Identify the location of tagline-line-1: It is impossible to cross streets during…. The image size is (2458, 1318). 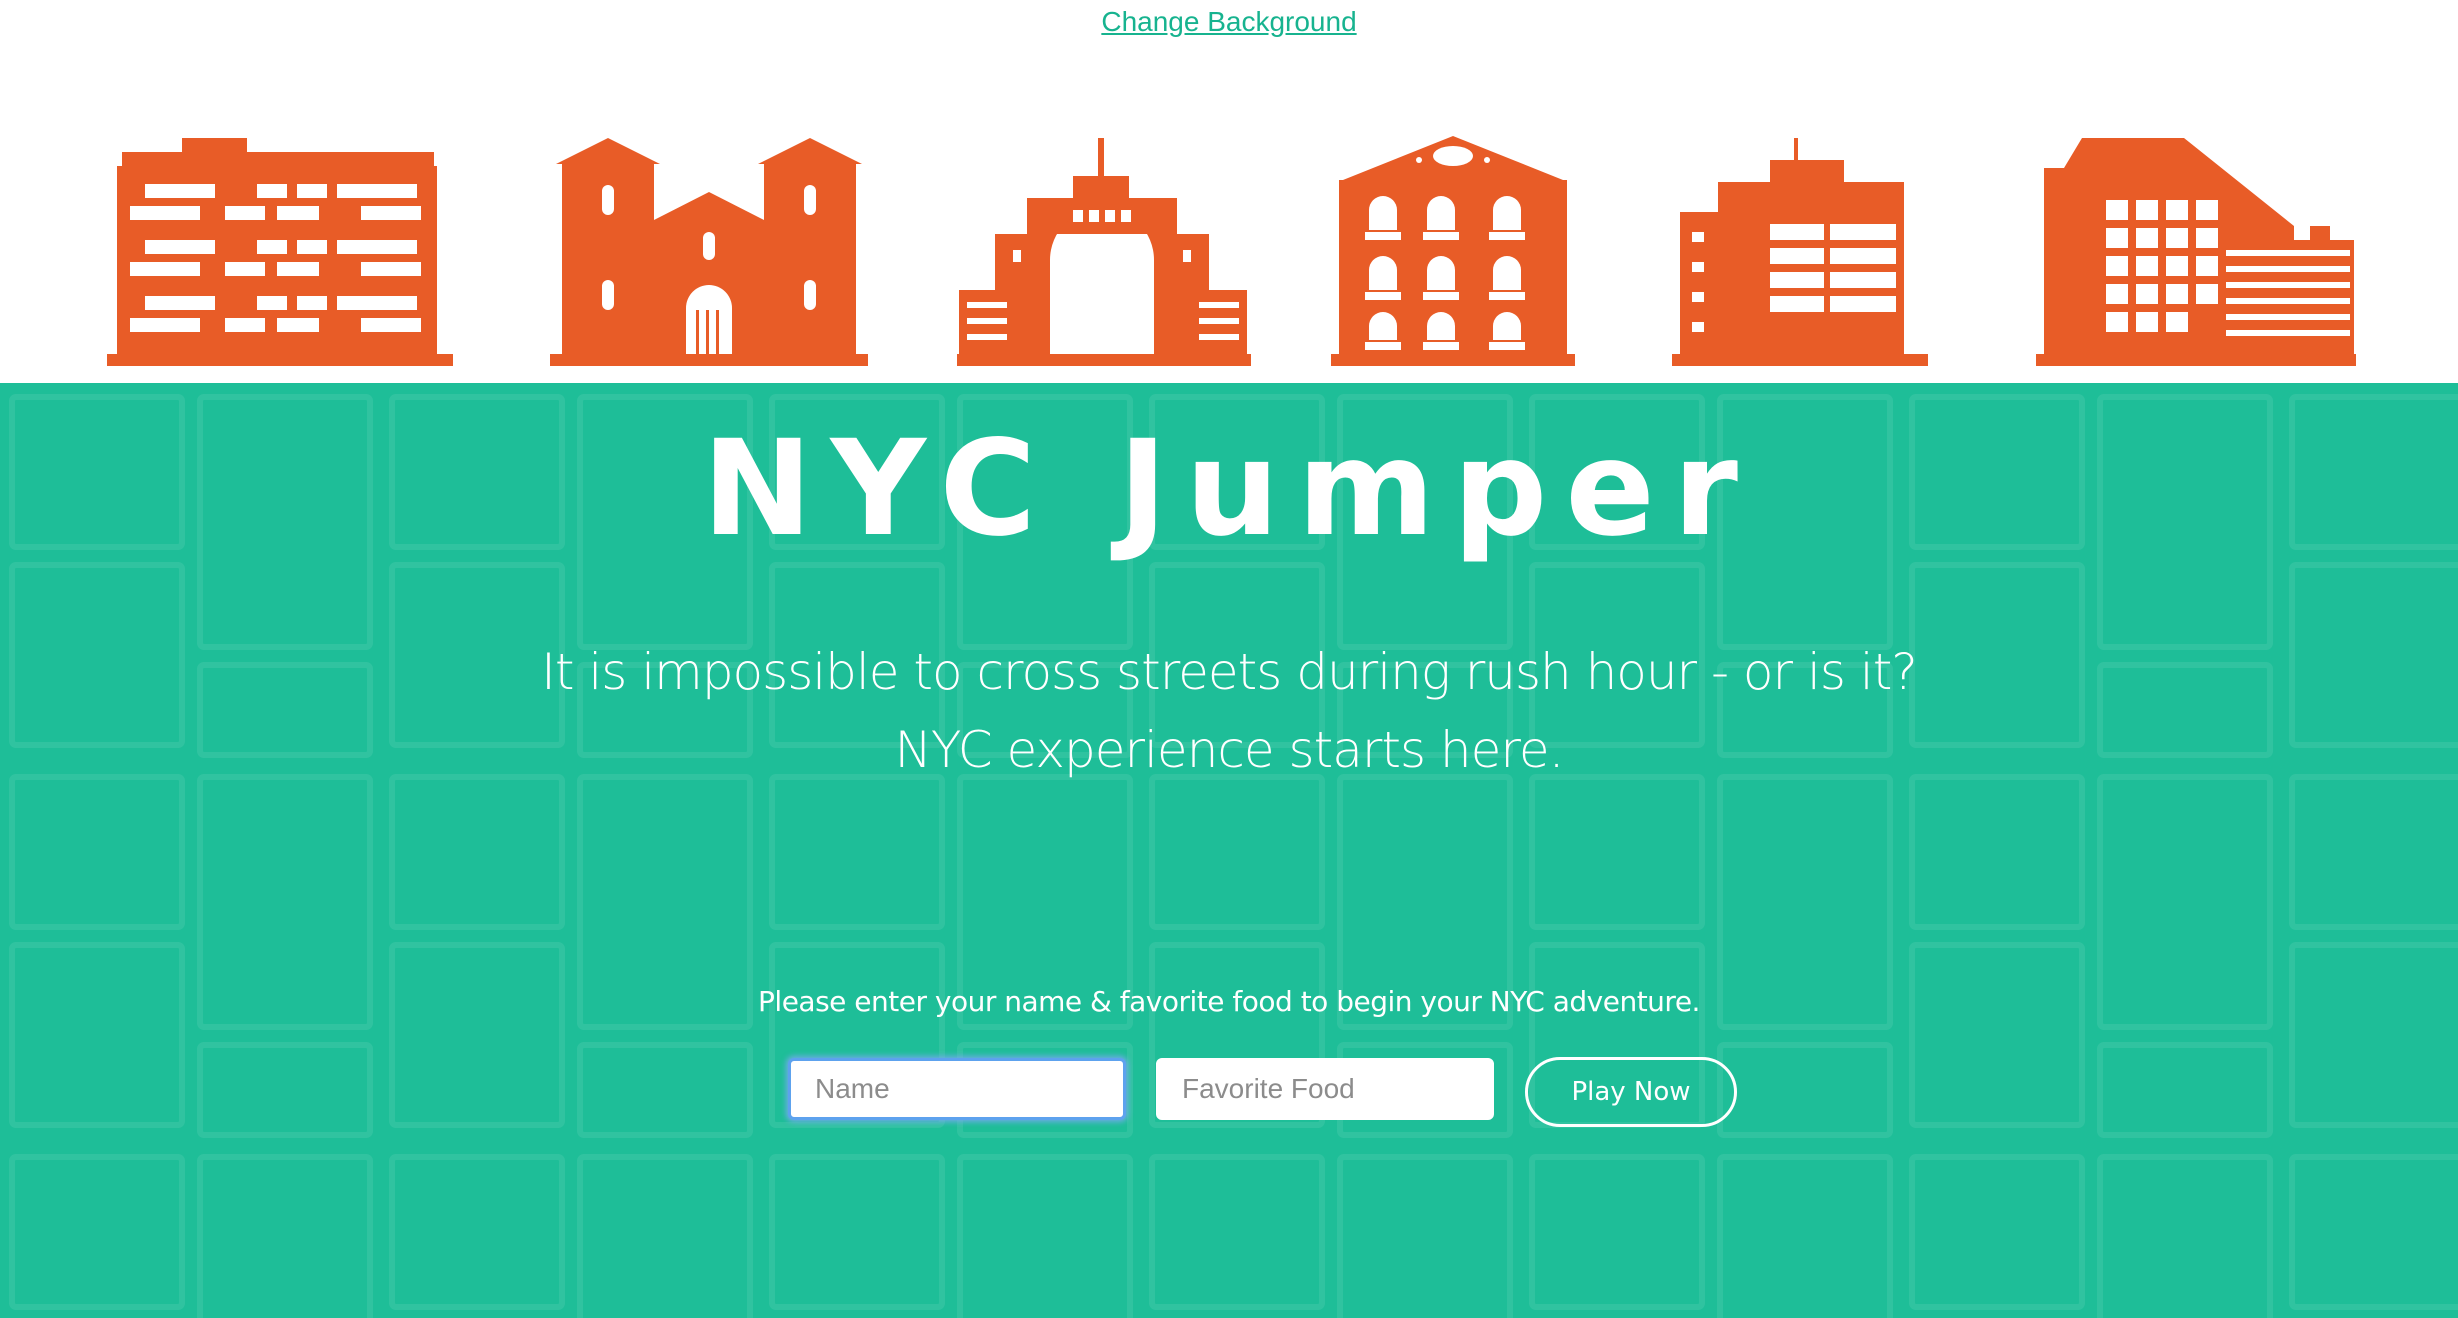
(1229, 672).